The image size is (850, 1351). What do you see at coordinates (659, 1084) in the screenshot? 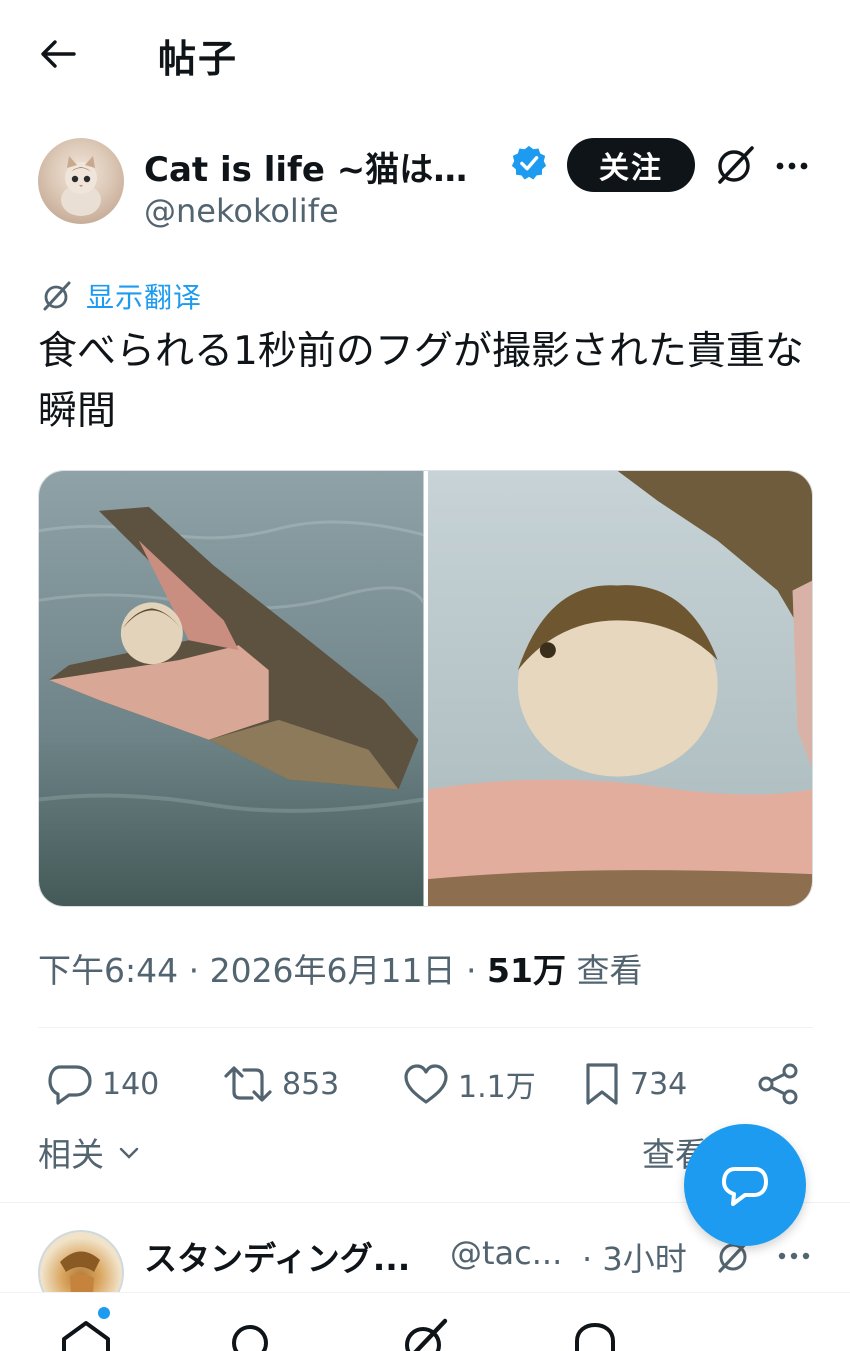
I see `bookmark-count: 734` at bounding box center [659, 1084].